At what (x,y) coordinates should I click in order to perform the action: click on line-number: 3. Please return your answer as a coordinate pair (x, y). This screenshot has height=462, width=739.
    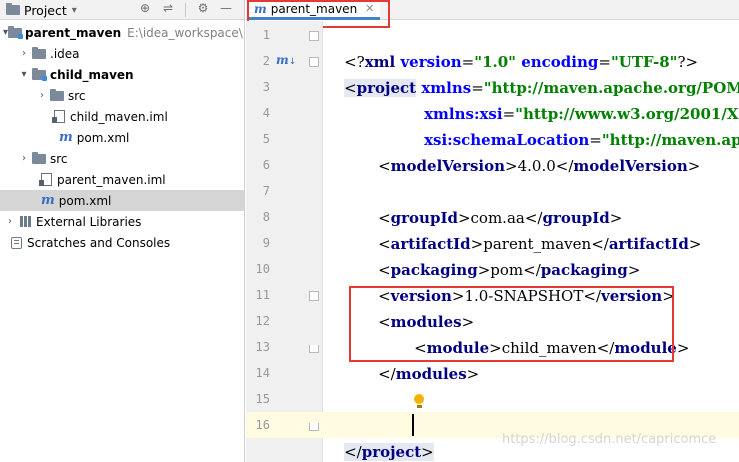
    Looking at the image, I should click on (266, 87).